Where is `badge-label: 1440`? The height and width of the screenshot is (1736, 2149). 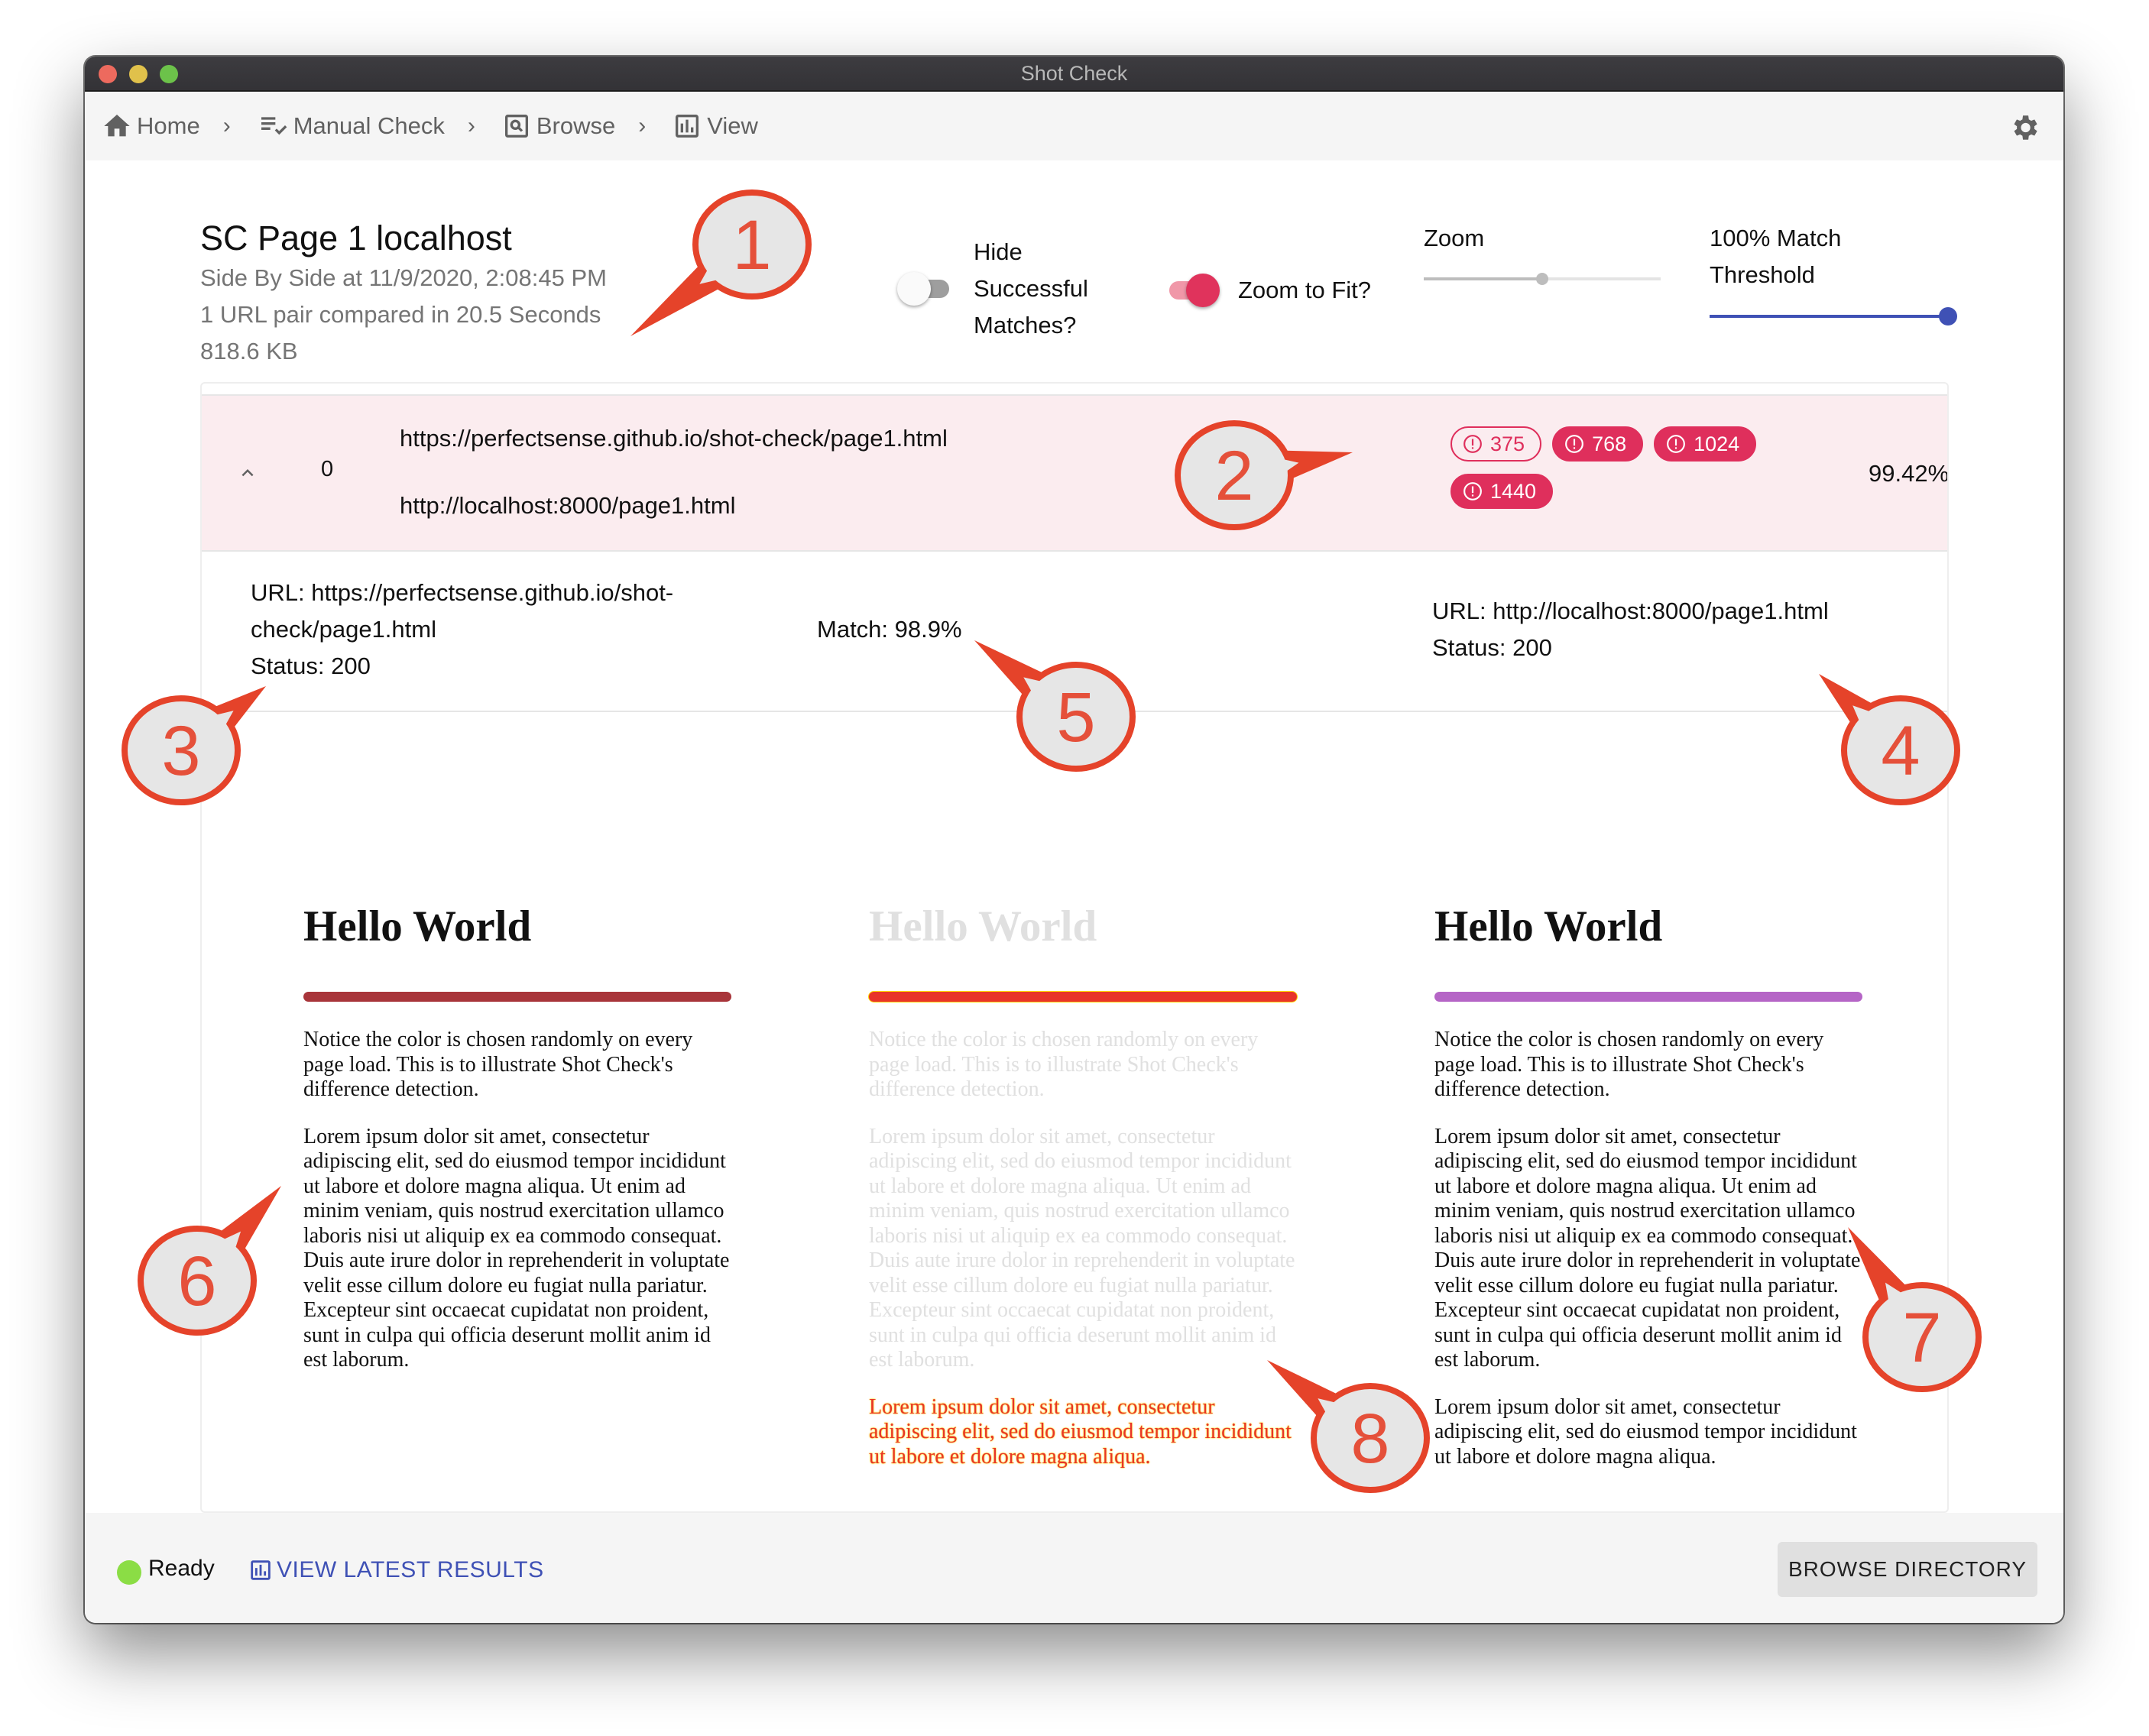 badge-label: 1440 is located at coordinates (1513, 491).